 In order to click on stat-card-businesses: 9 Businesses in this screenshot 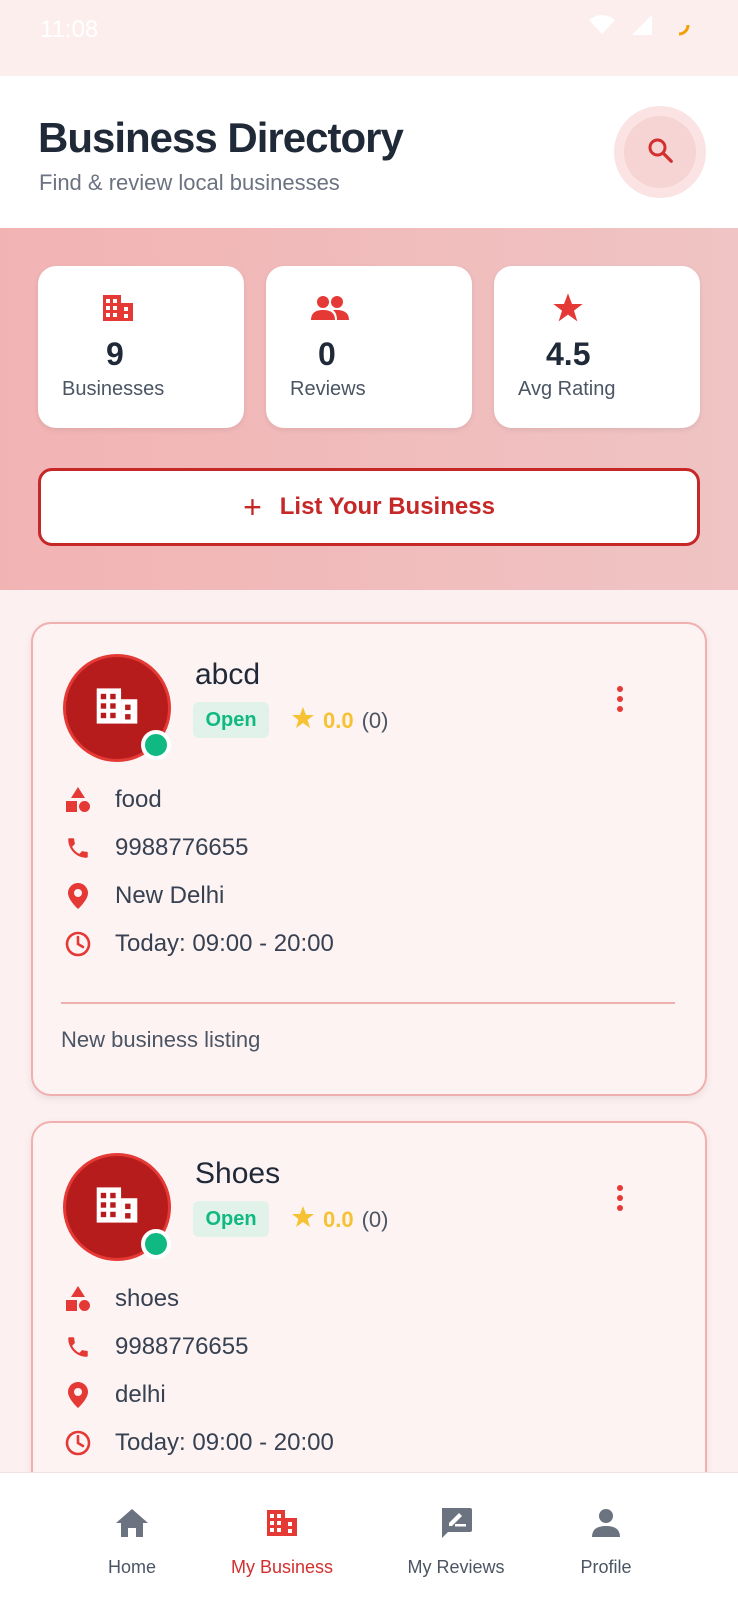, I will do `click(141, 347)`.